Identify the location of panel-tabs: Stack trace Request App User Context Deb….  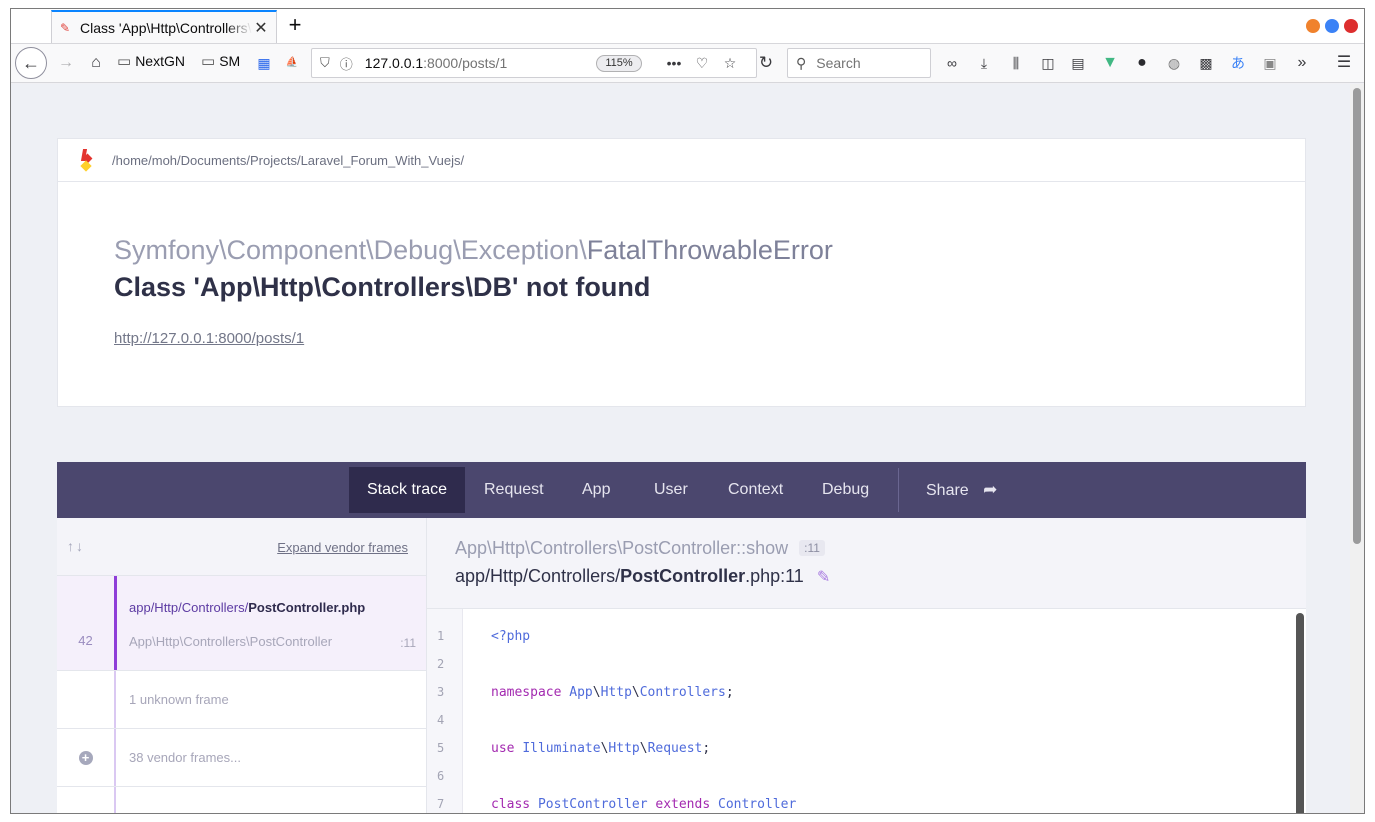
(681, 490).